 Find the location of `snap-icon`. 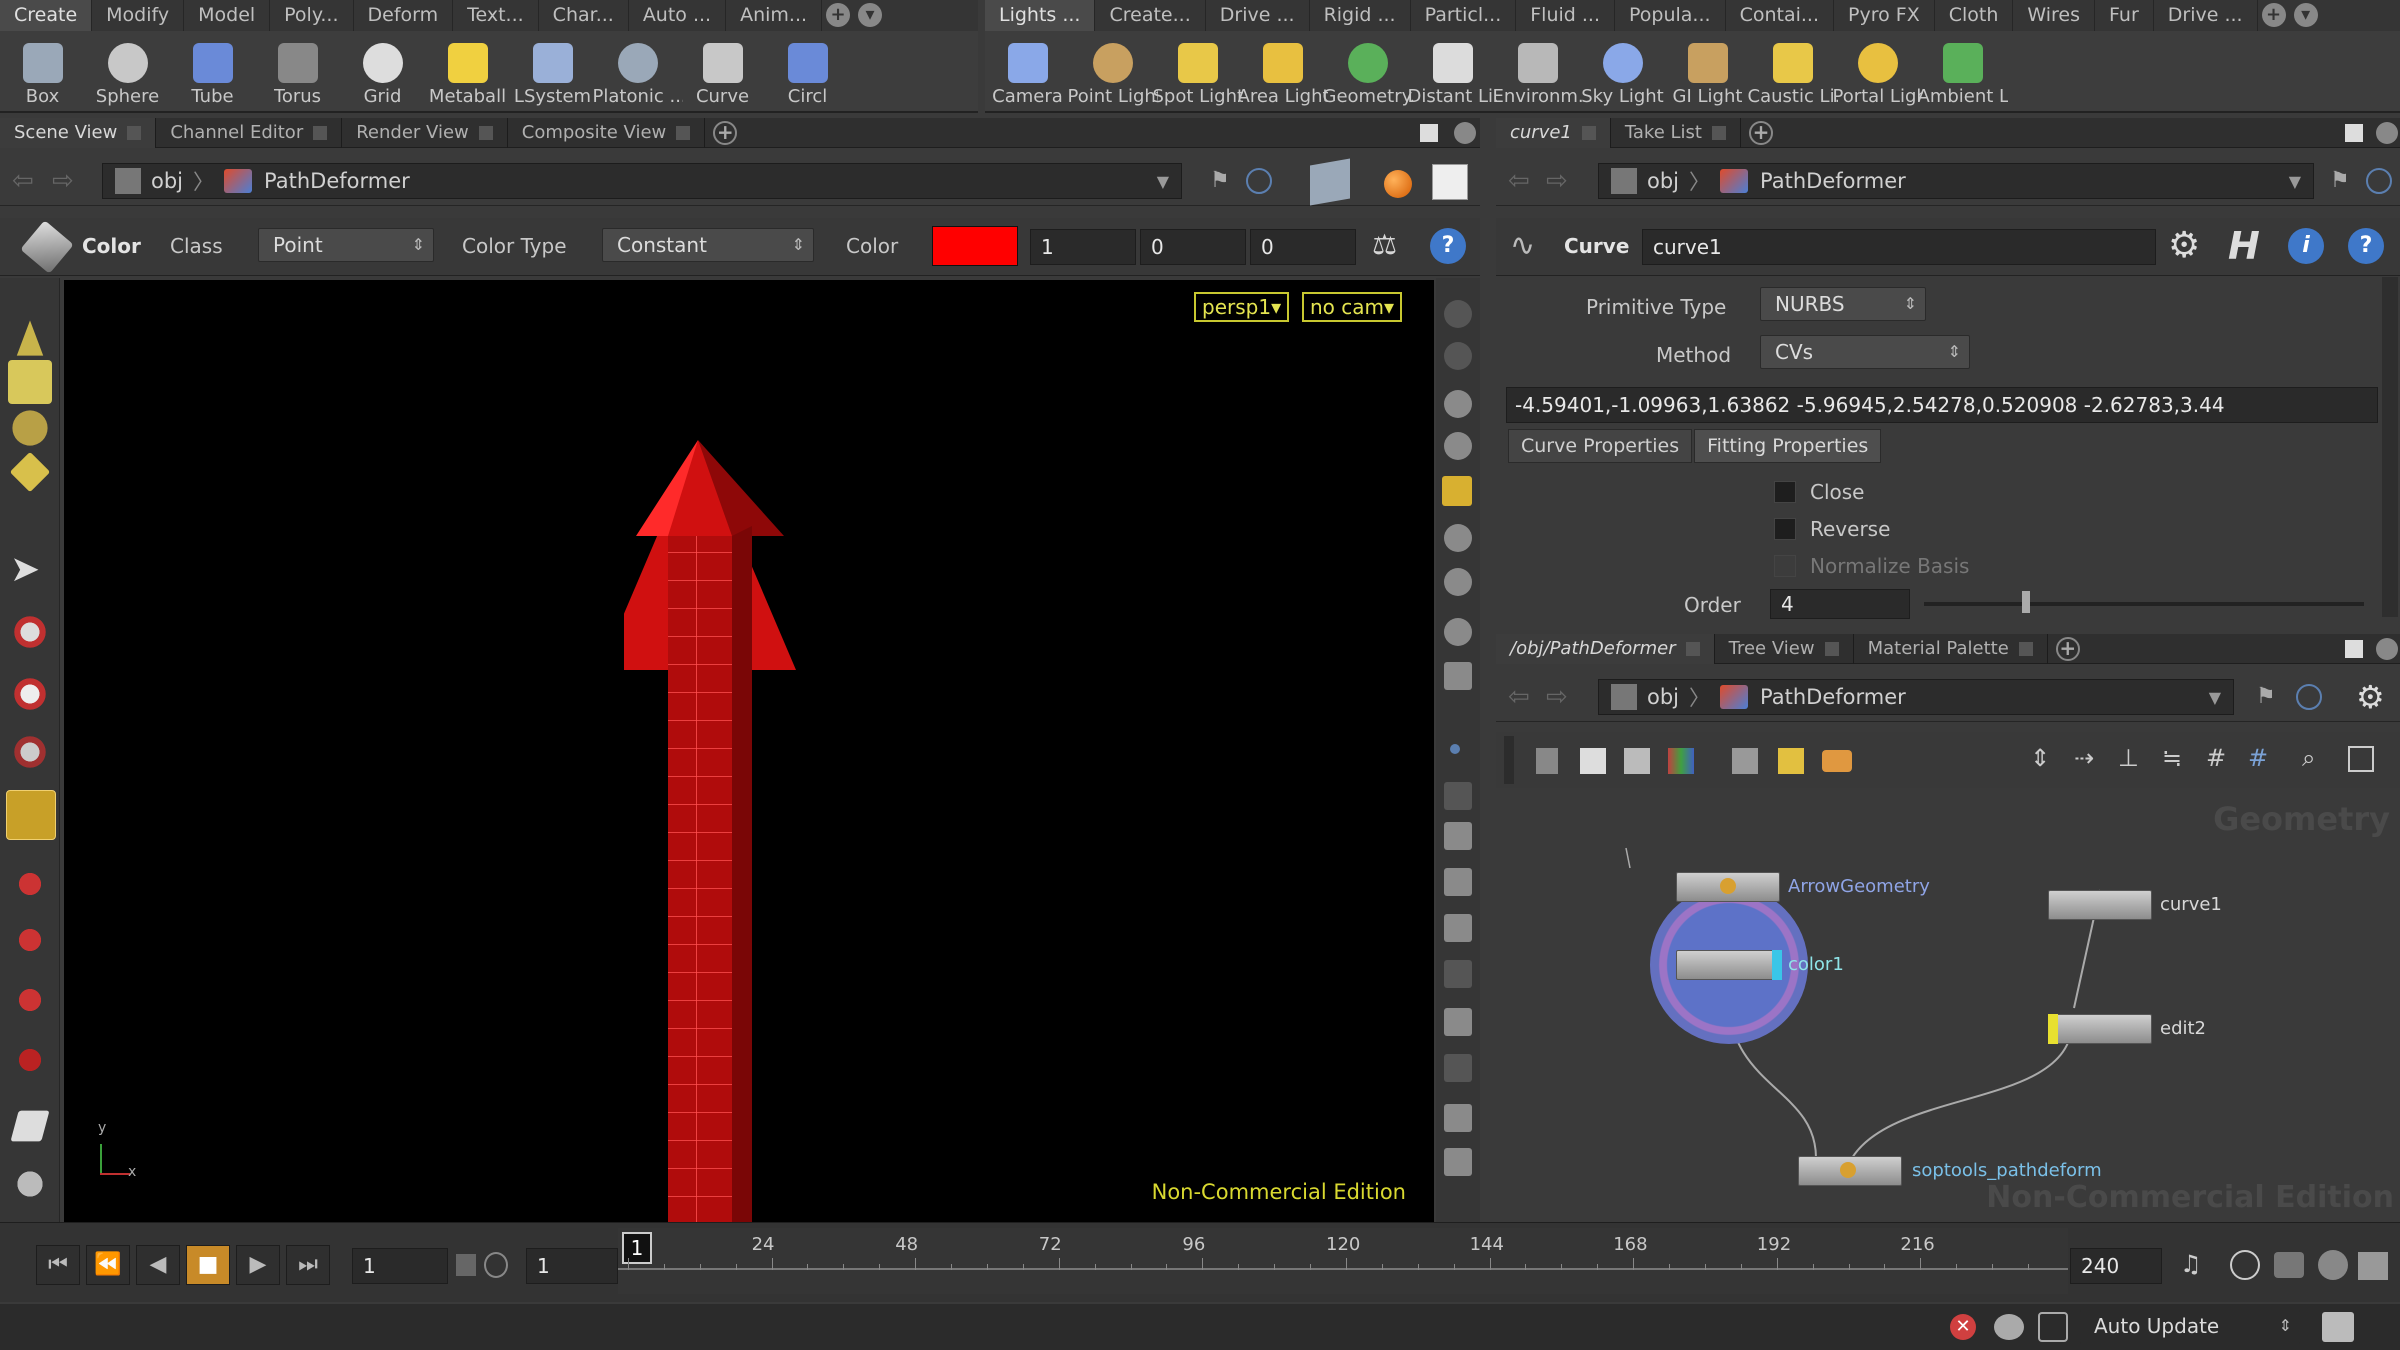

snap-icon is located at coordinates (1458, 676).